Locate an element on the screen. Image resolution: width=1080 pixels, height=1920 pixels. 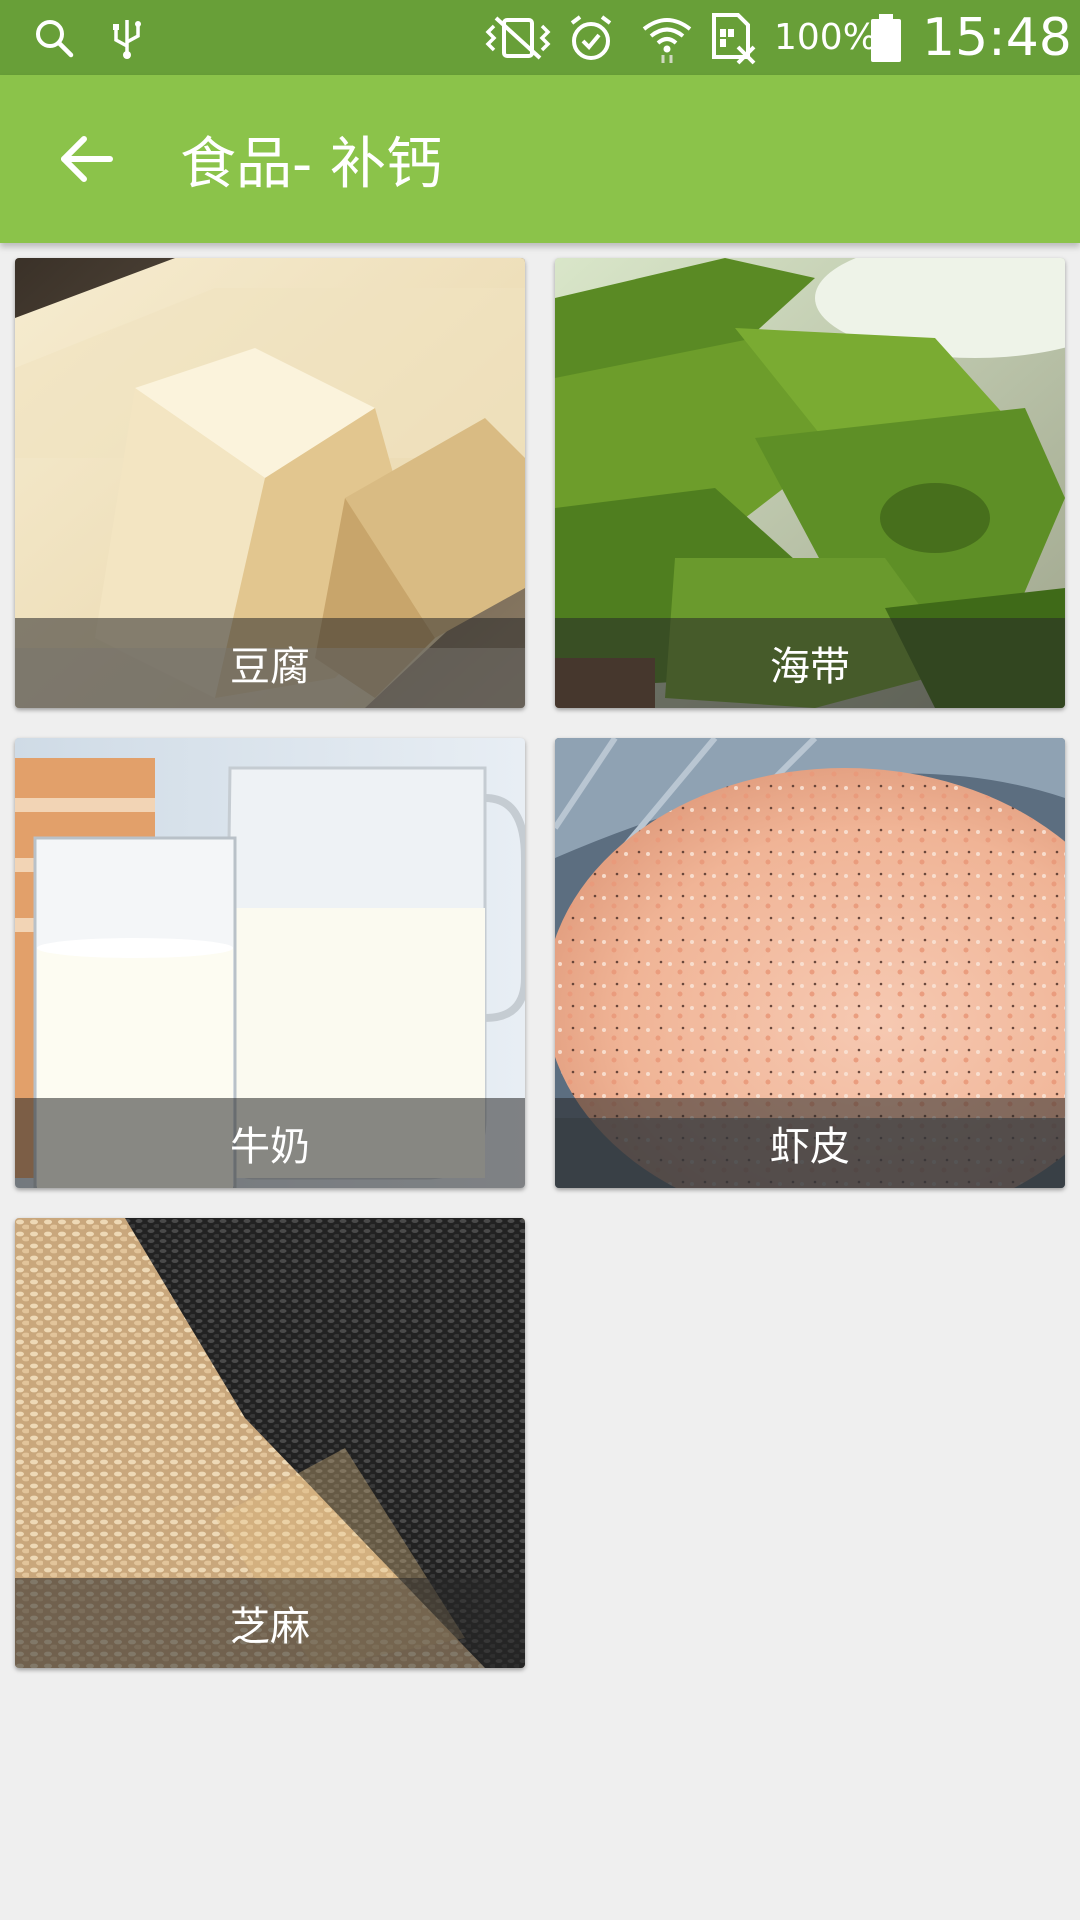
food-label: 虾皮 is located at coordinates (810, 1143).